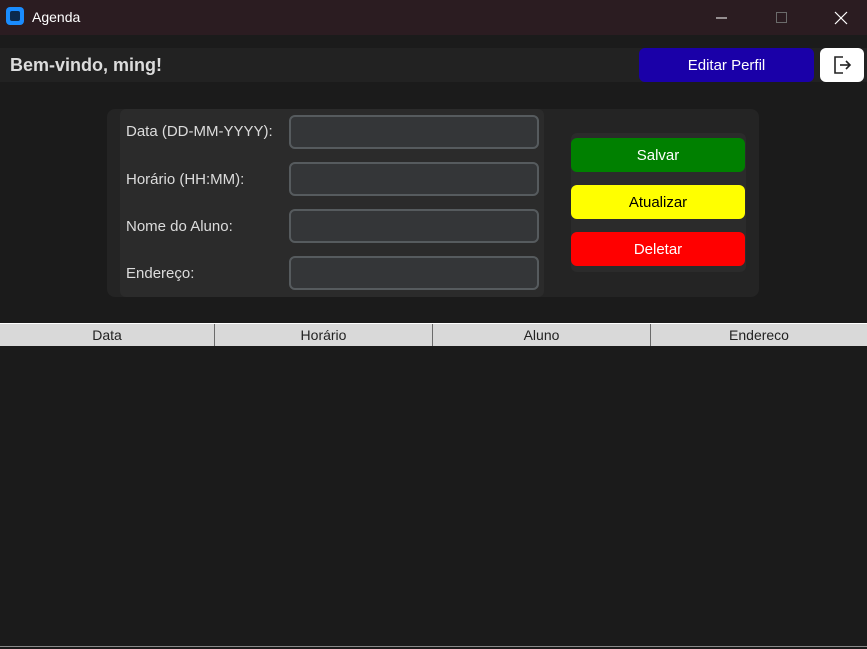  What do you see at coordinates (160, 273) in the screenshot?
I see `address-label: Endereço:` at bounding box center [160, 273].